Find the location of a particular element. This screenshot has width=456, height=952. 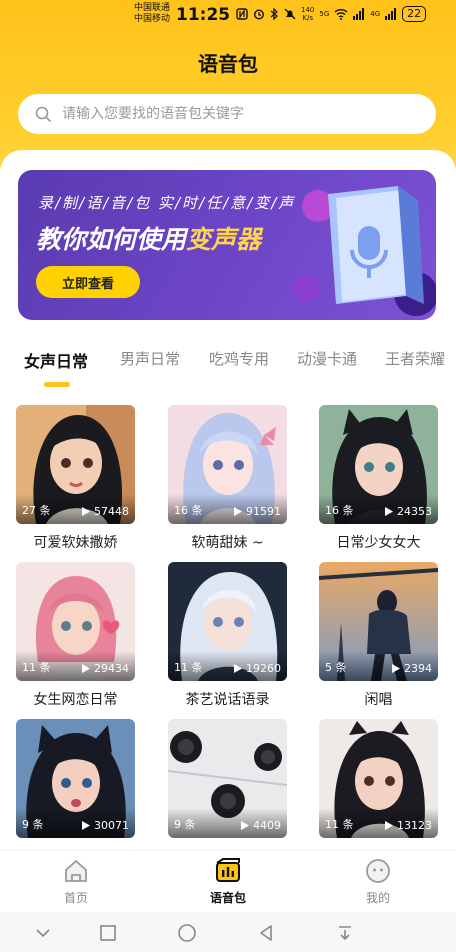

collapse-chevron-icon is located at coordinates (43, 933).